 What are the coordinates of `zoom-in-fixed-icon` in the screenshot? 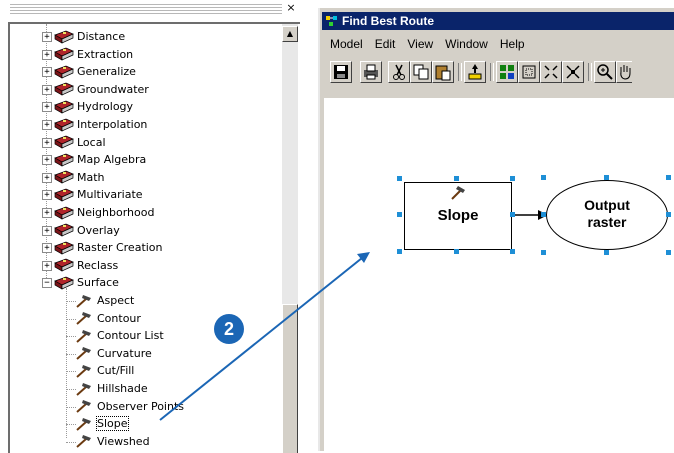 It's located at (551, 72).